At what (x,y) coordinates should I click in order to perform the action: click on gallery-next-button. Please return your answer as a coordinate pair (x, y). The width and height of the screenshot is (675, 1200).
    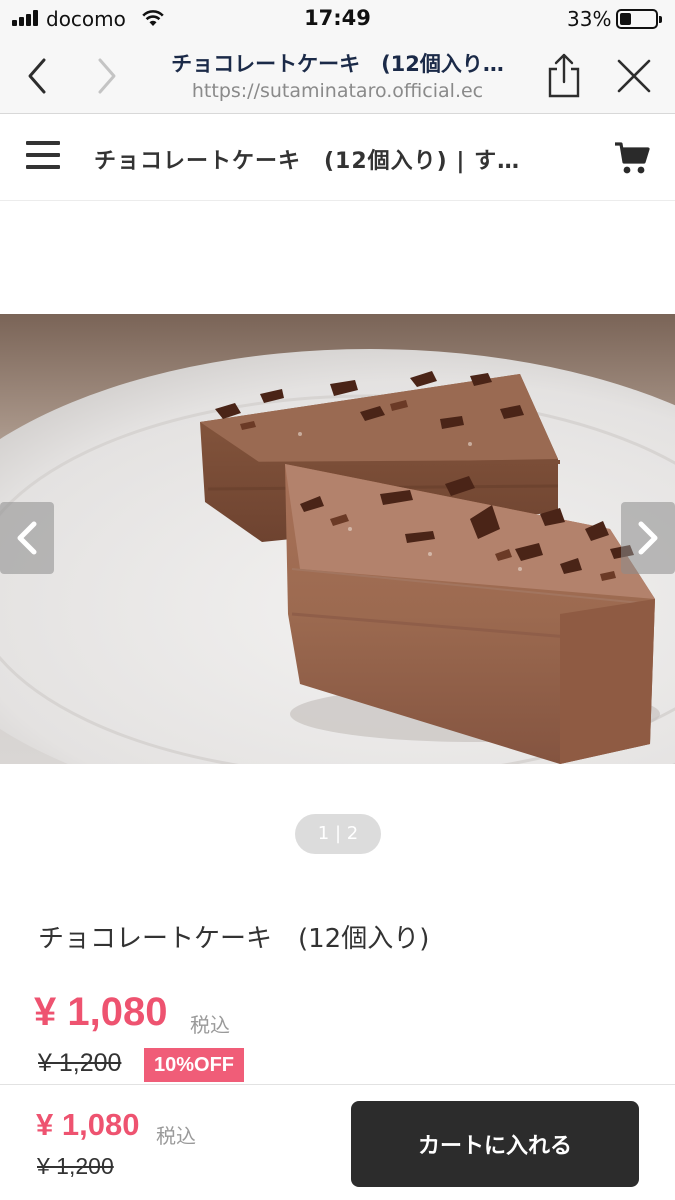
    Looking at the image, I should click on (648, 538).